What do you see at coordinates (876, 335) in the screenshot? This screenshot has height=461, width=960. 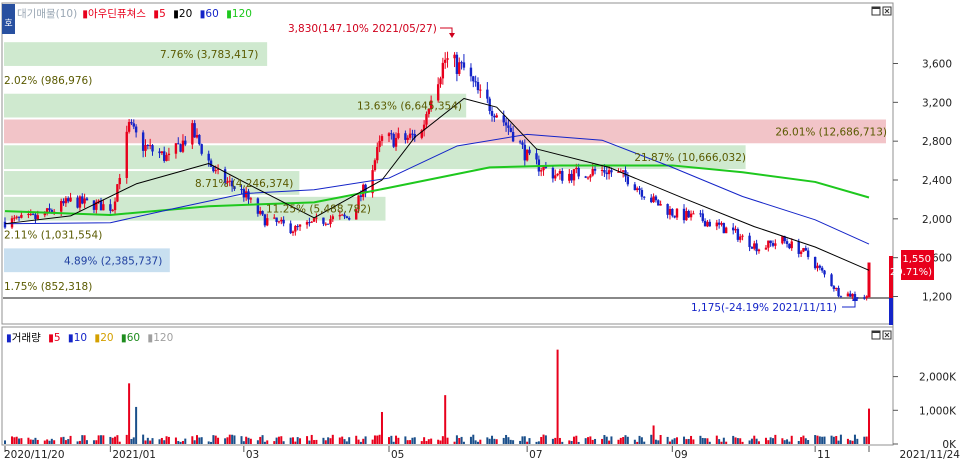 I see `volume-maximize-icon` at bounding box center [876, 335].